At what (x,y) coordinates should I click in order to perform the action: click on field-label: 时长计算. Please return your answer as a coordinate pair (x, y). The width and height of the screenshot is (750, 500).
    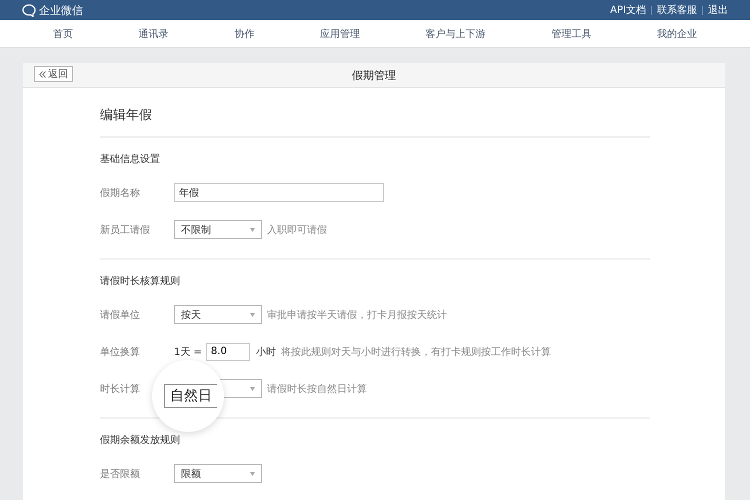
    Looking at the image, I should click on (120, 389).